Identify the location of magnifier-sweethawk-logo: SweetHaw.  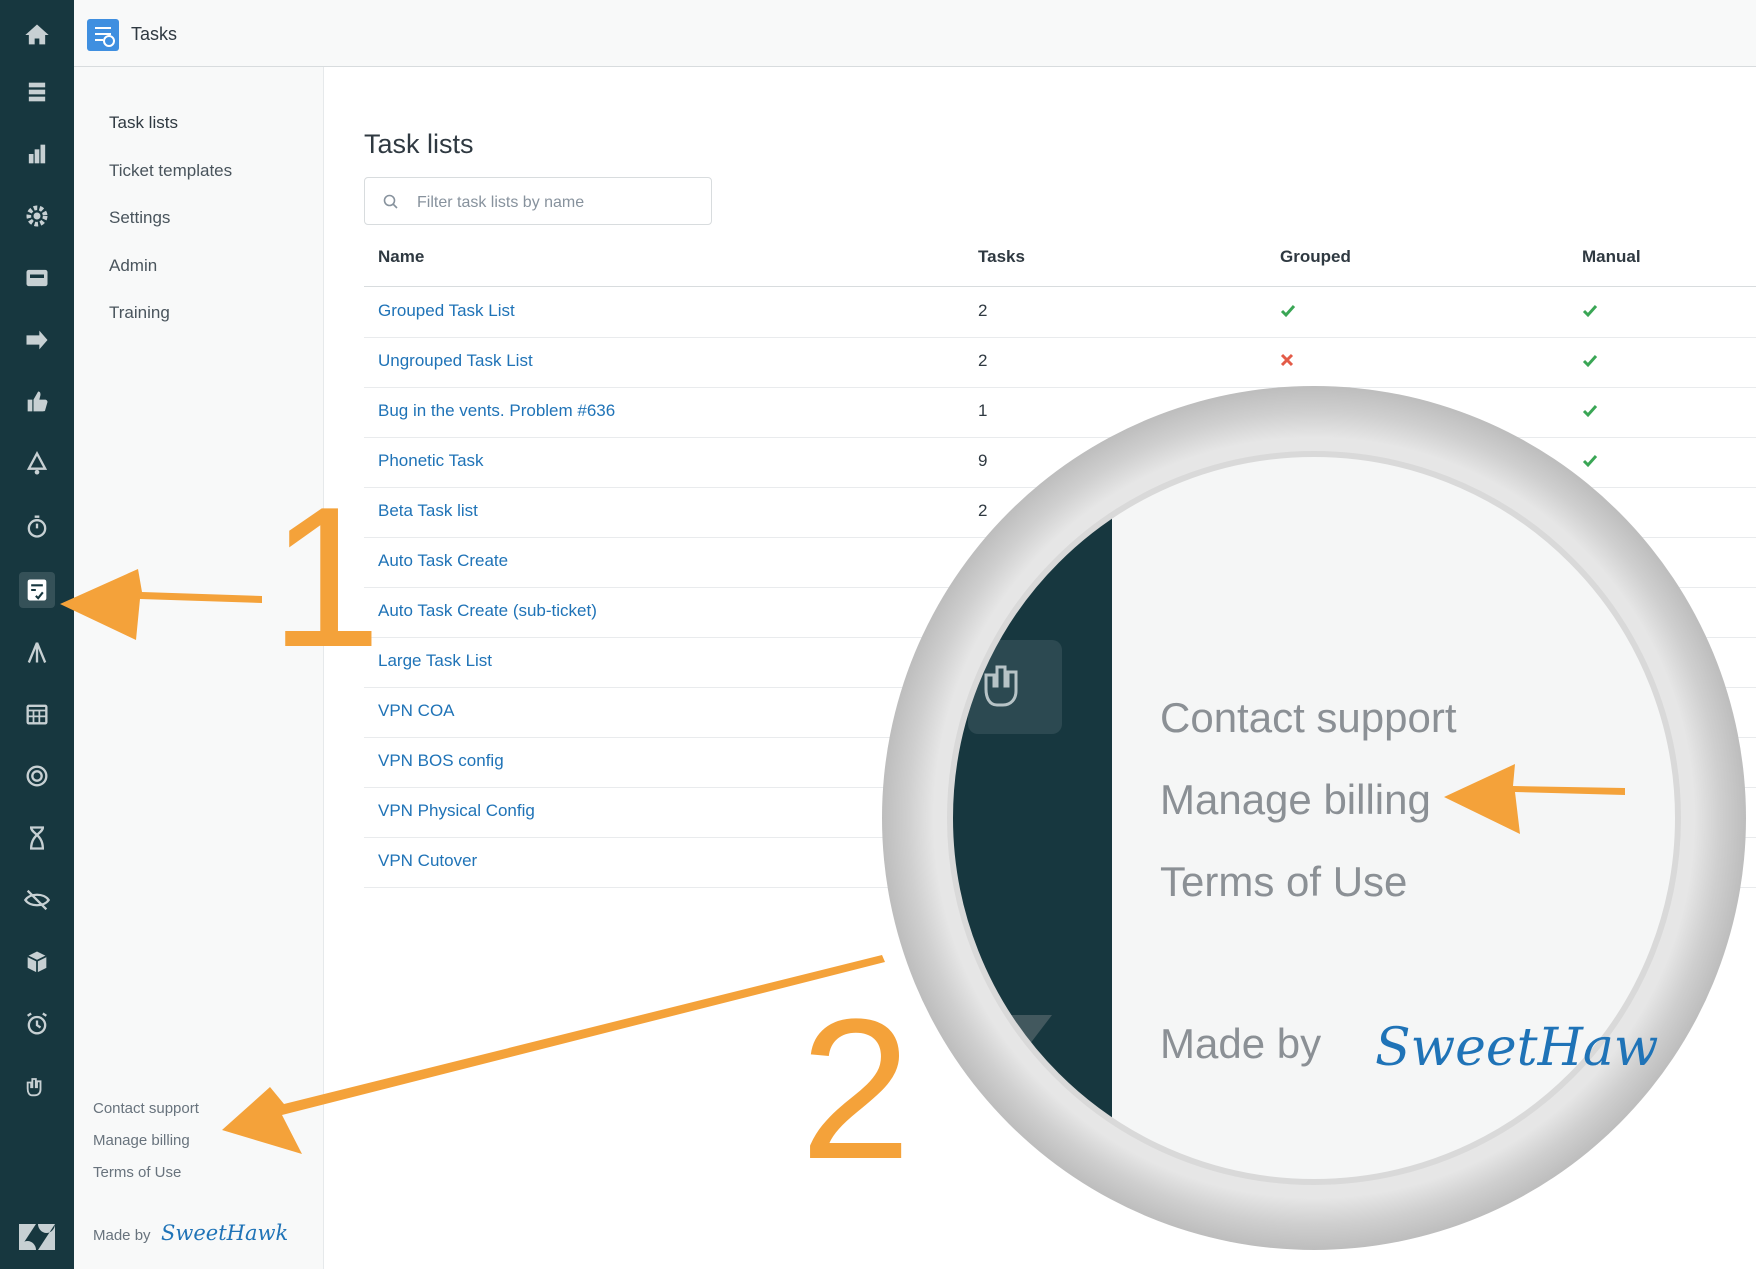
(1517, 1048).